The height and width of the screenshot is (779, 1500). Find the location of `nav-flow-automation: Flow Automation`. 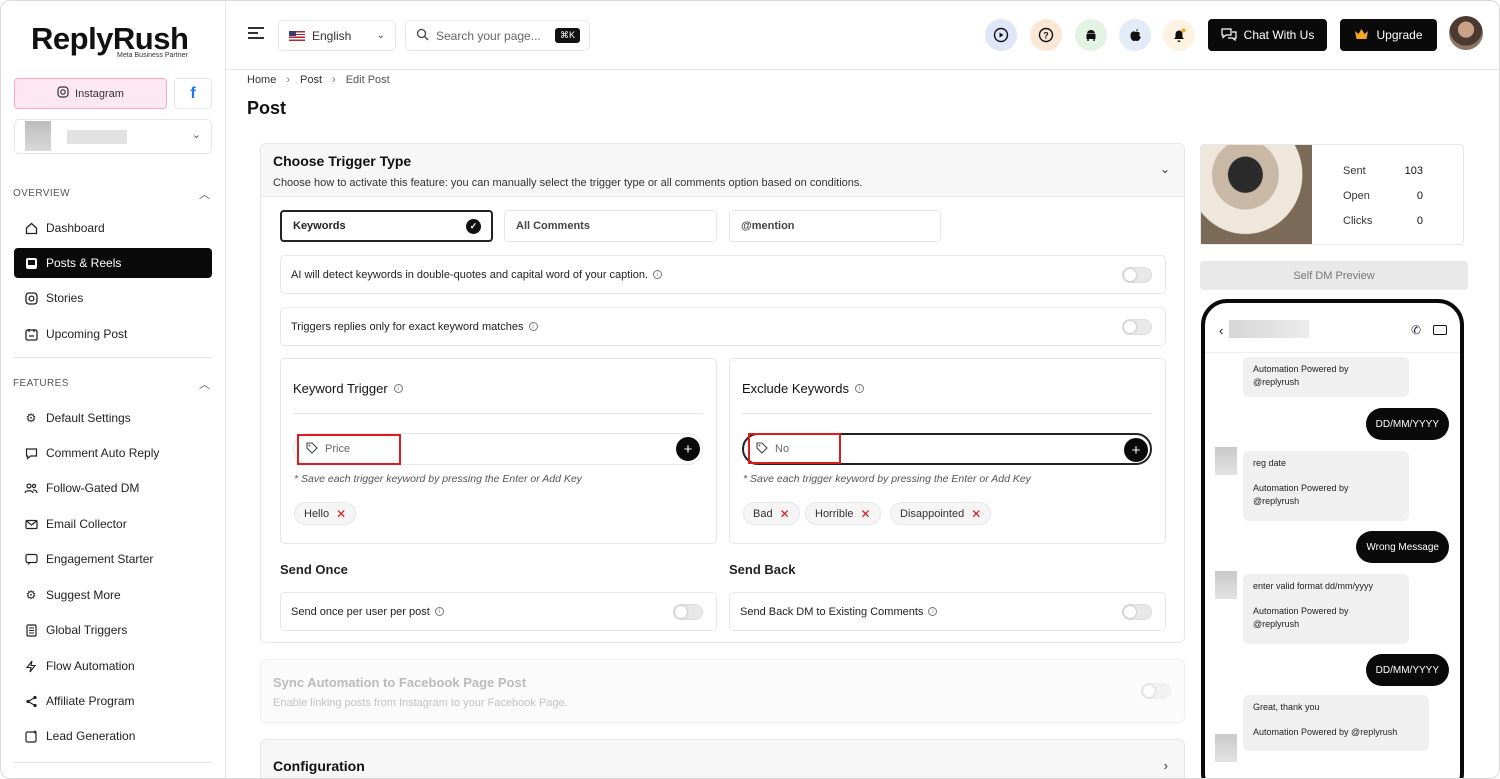

nav-flow-automation: Flow Automation is located at coordinates (113, 666).